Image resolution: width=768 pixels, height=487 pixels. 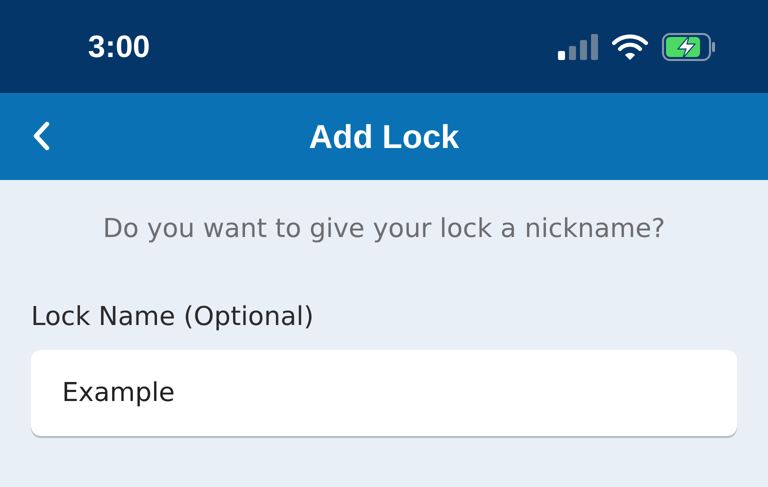 I want to click on status-time: 3:00, so click(x=119, y=46).